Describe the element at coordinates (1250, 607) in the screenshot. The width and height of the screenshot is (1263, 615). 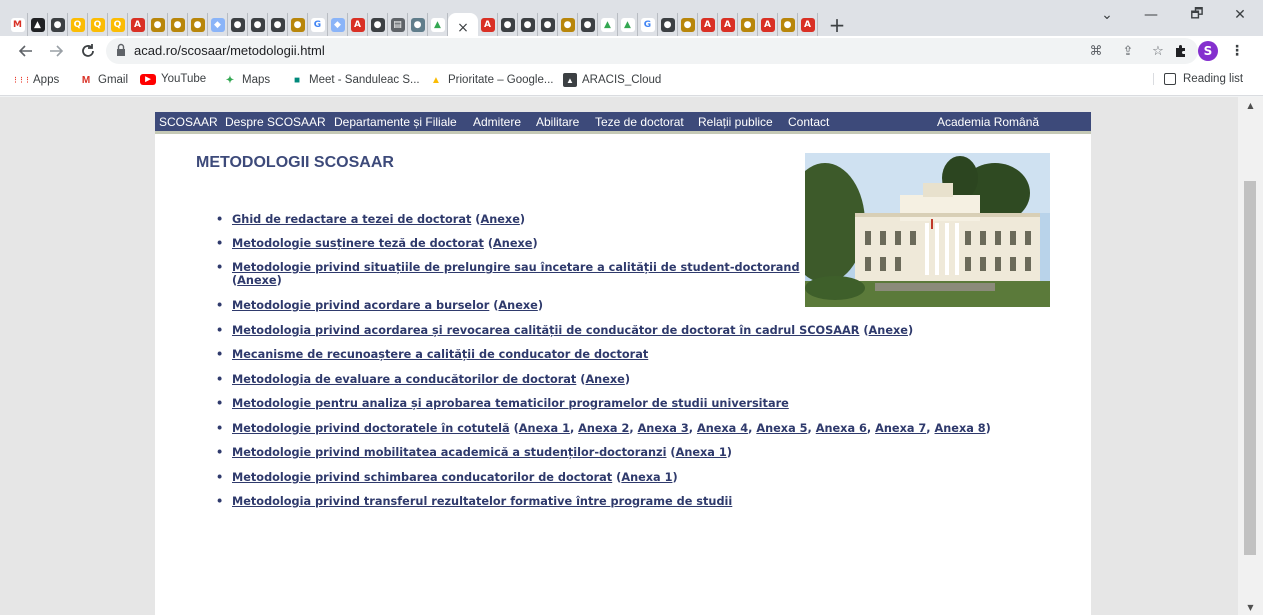
I see `scroll-down-icon: ▼` at that location.